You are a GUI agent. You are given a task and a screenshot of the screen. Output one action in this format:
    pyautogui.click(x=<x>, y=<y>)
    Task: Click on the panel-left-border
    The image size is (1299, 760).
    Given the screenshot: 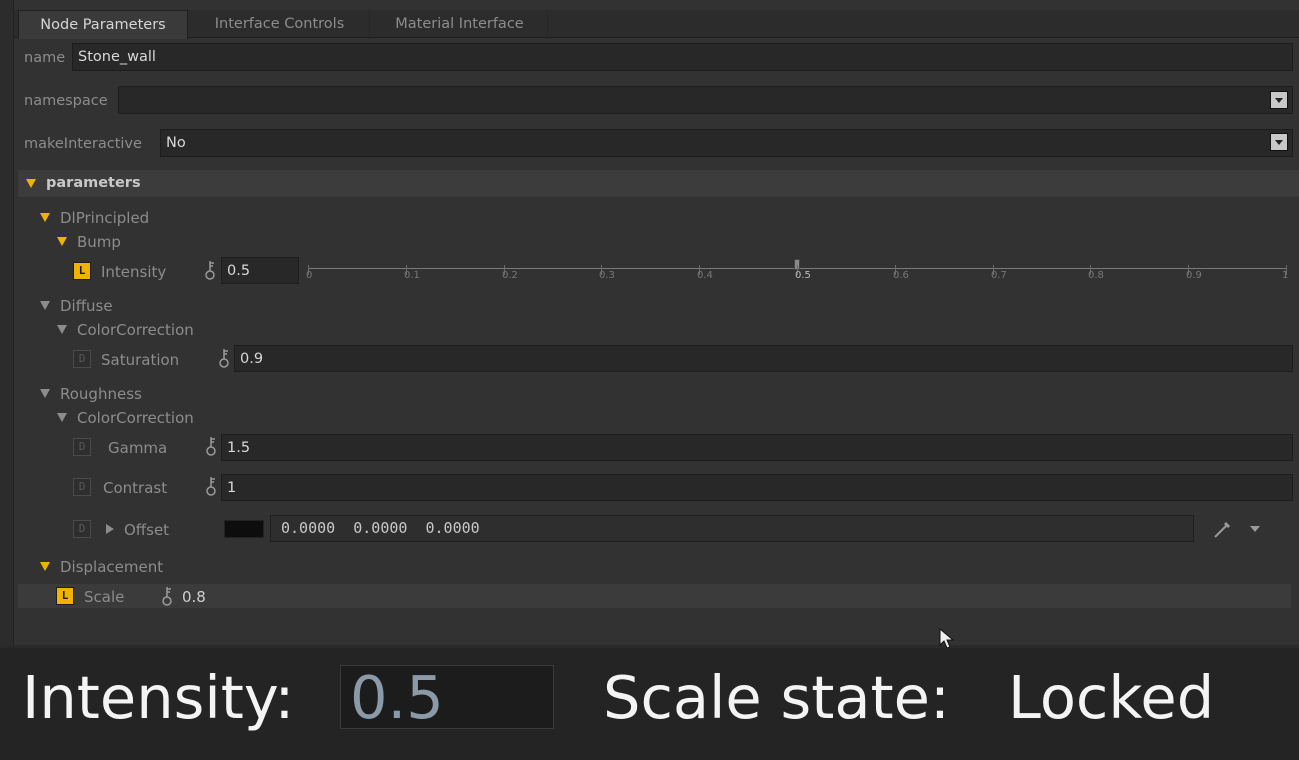 What is the action you would take?
    pyautogui.click(x=7, y=322)
    